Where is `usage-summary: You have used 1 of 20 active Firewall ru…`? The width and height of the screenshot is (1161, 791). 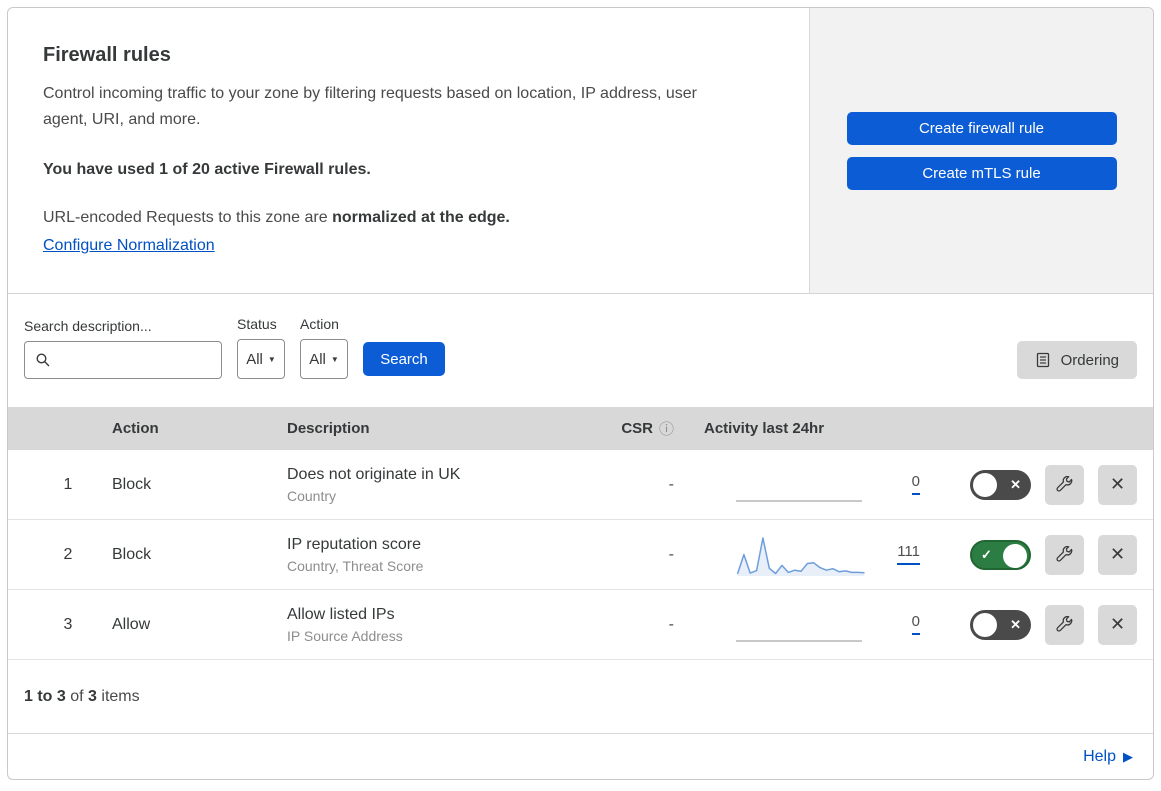
usage-summary: You have used 1 of 20 active Firewall ru… is located at coordinates (207, 169).